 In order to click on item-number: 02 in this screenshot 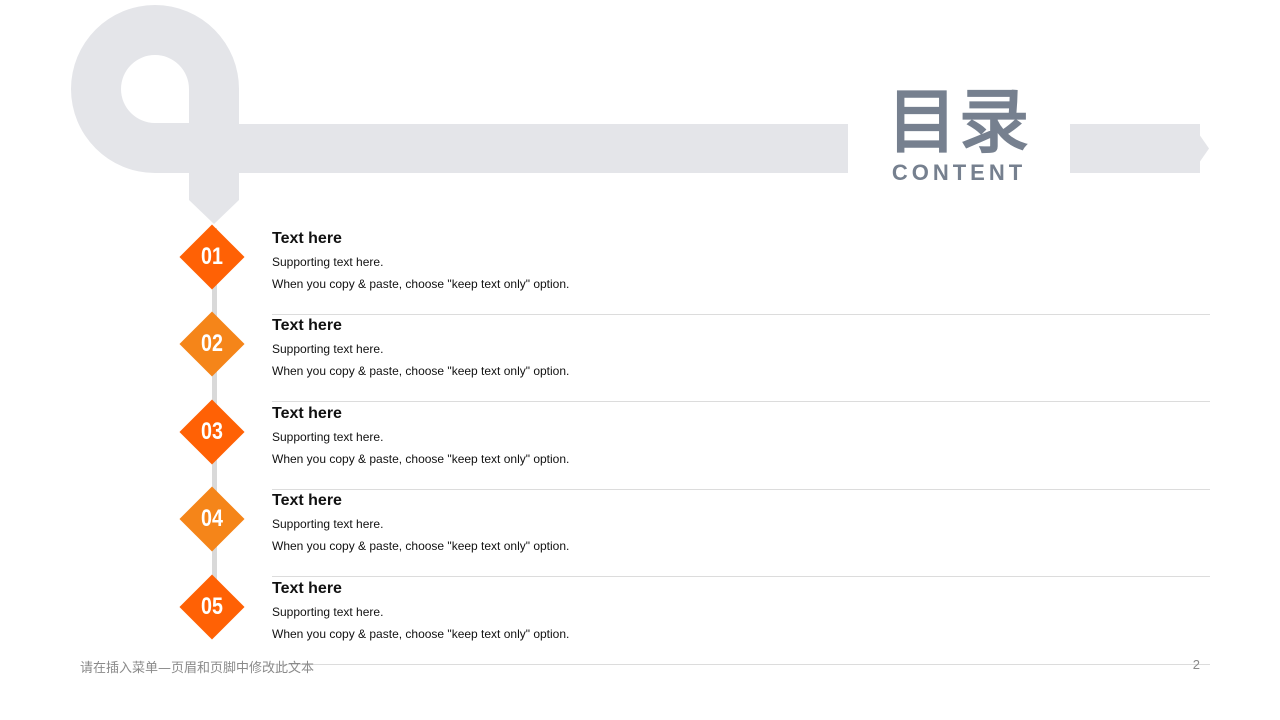, I will do `click(212, 343)`.